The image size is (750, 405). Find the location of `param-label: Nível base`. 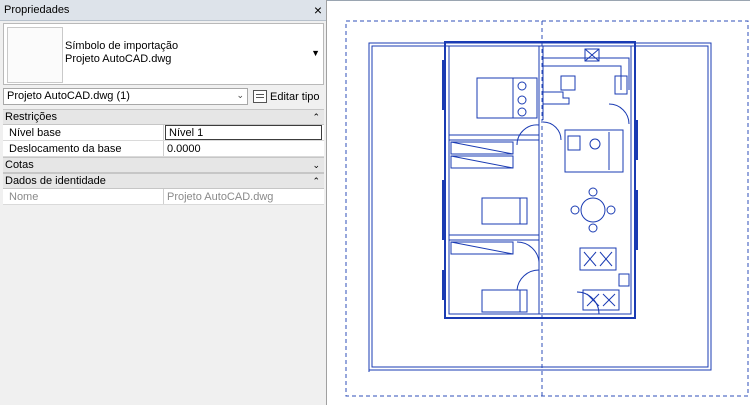

param-label: Nível base is located at coordinates (83, 132).